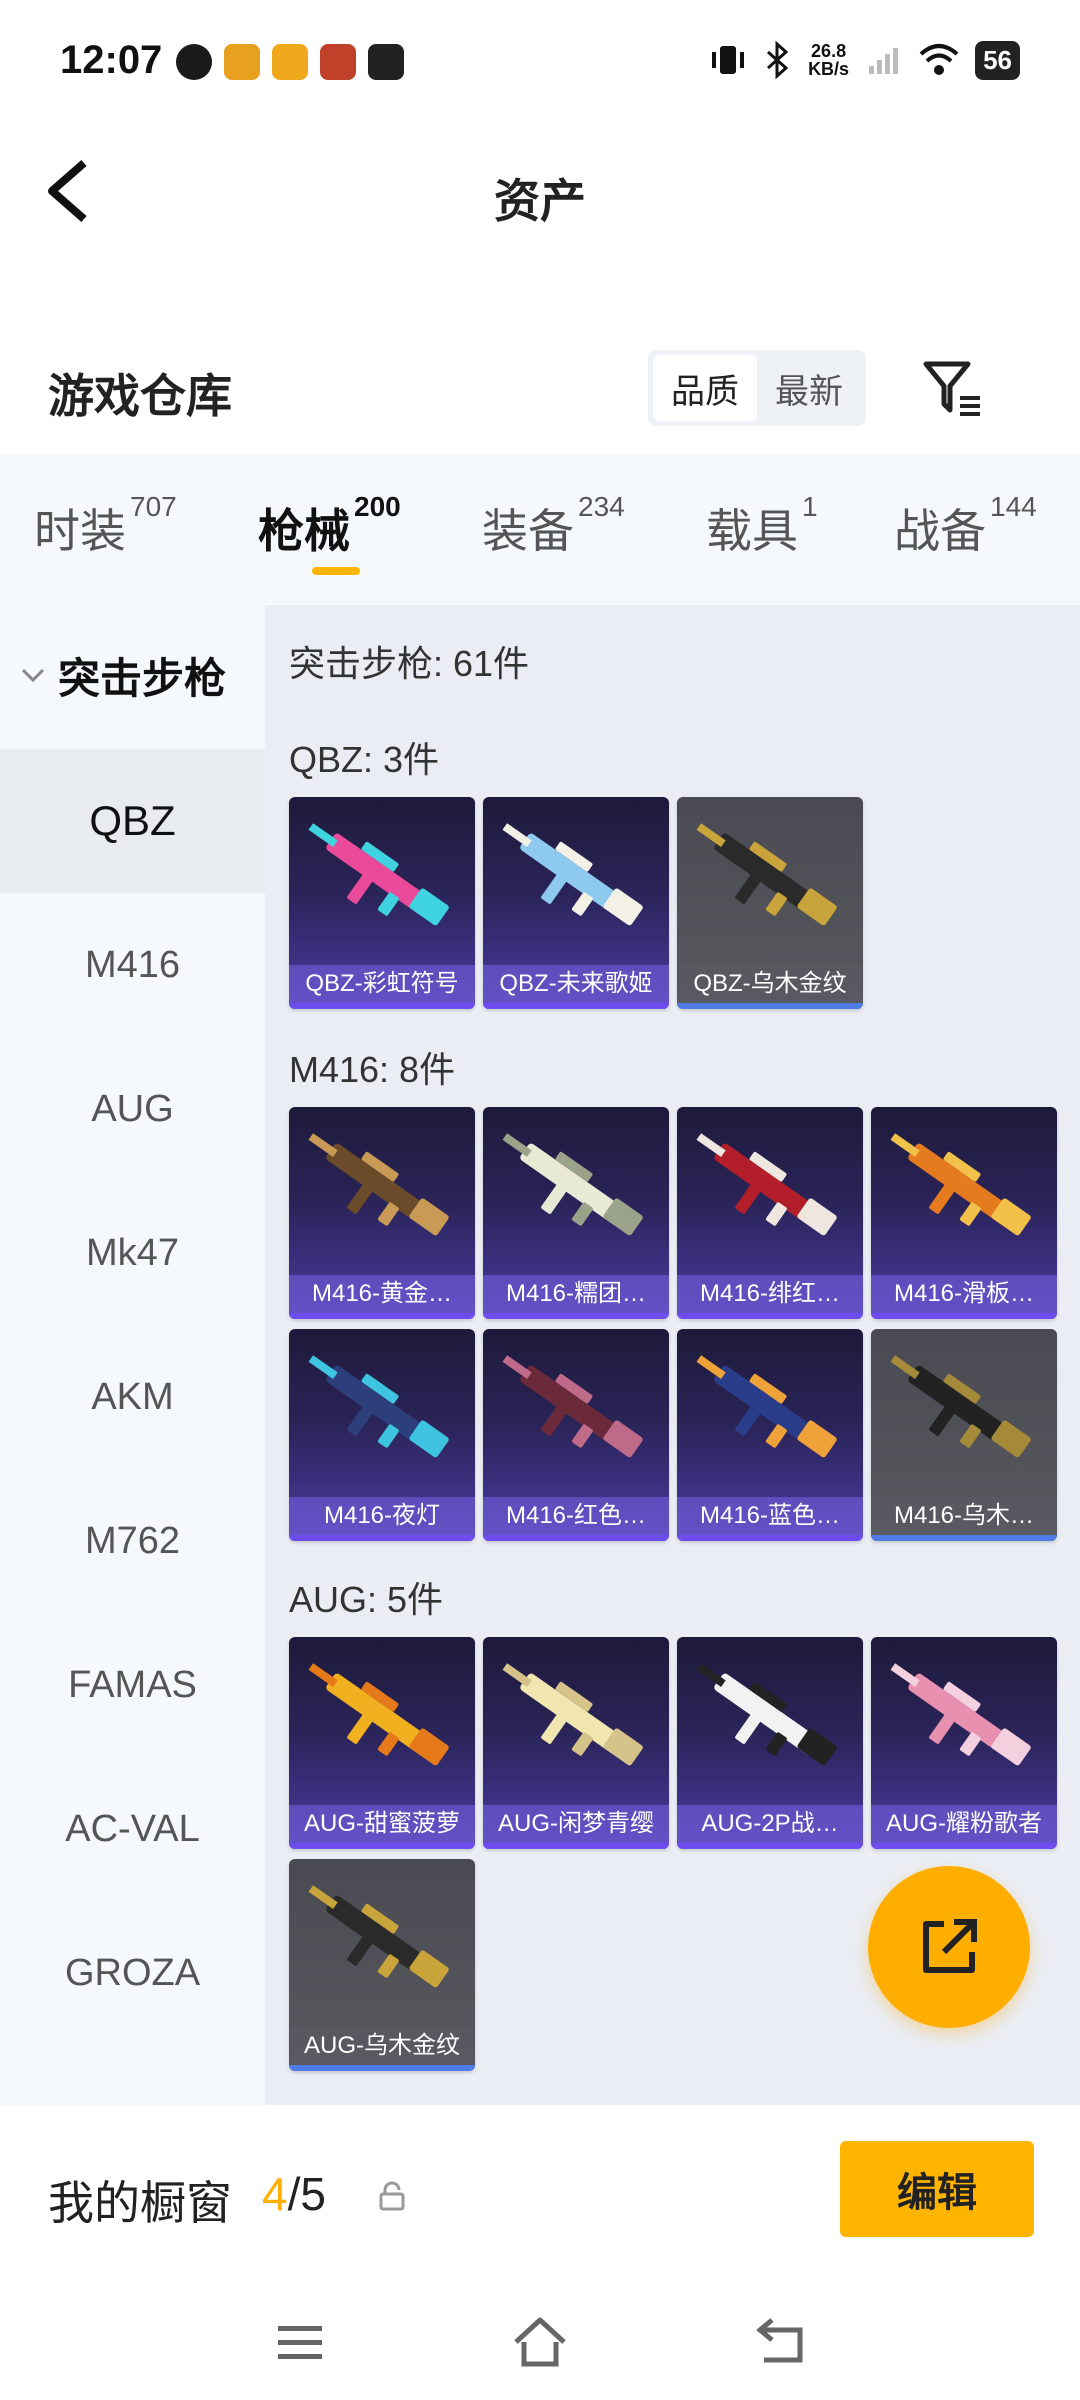 The image size is (1080, 2400). Describe the element at coordinates (132, 1109) in the screenshot. I see `sidebar-item-aug: AUG` at that location.